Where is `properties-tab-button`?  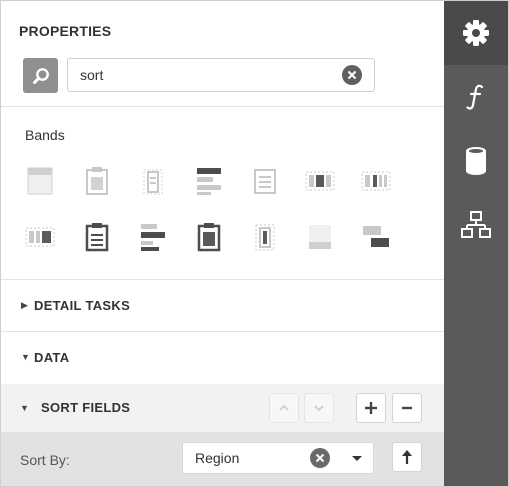
properties-tab-button is located at coordinates (476, 33).